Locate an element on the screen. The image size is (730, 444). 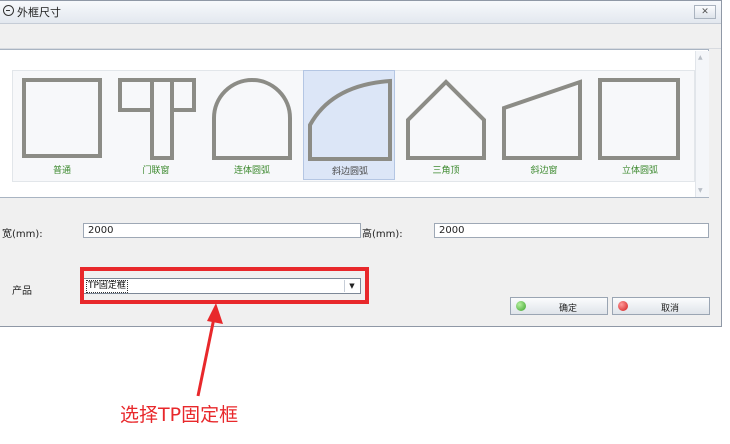
shape-label-3d-arc: 立体圆弧 is located at coordinates (639, 171).